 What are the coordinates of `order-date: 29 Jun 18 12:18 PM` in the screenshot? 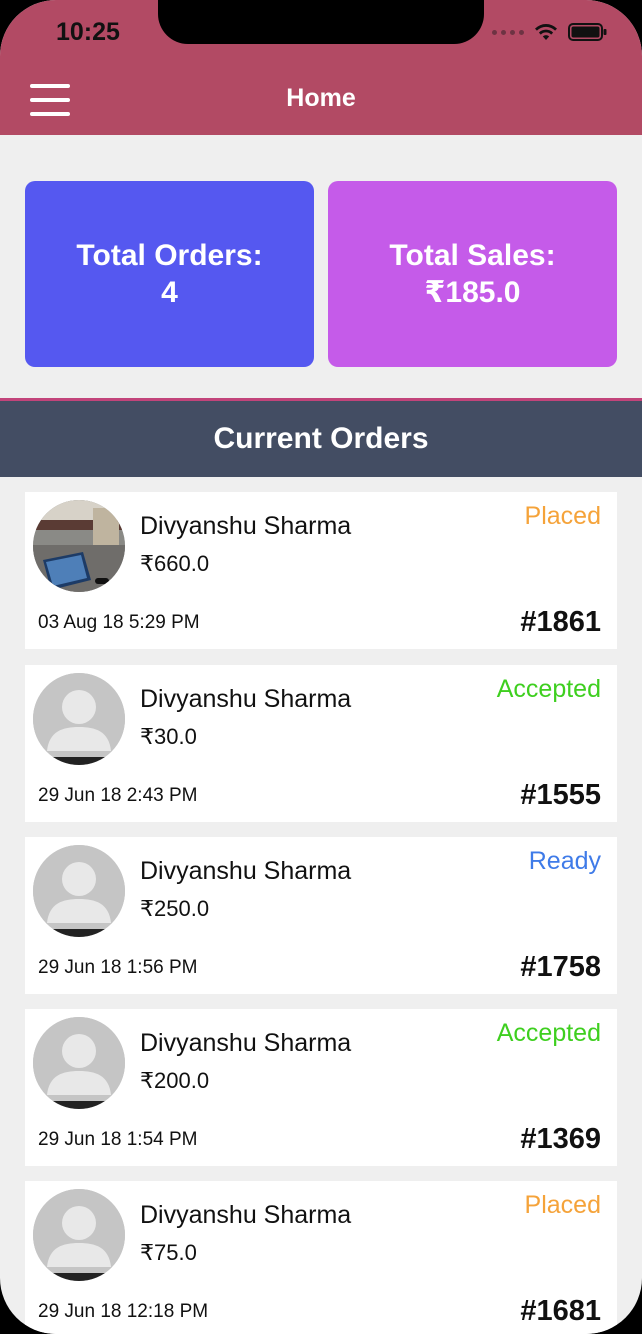 It's located at (123, 1311).